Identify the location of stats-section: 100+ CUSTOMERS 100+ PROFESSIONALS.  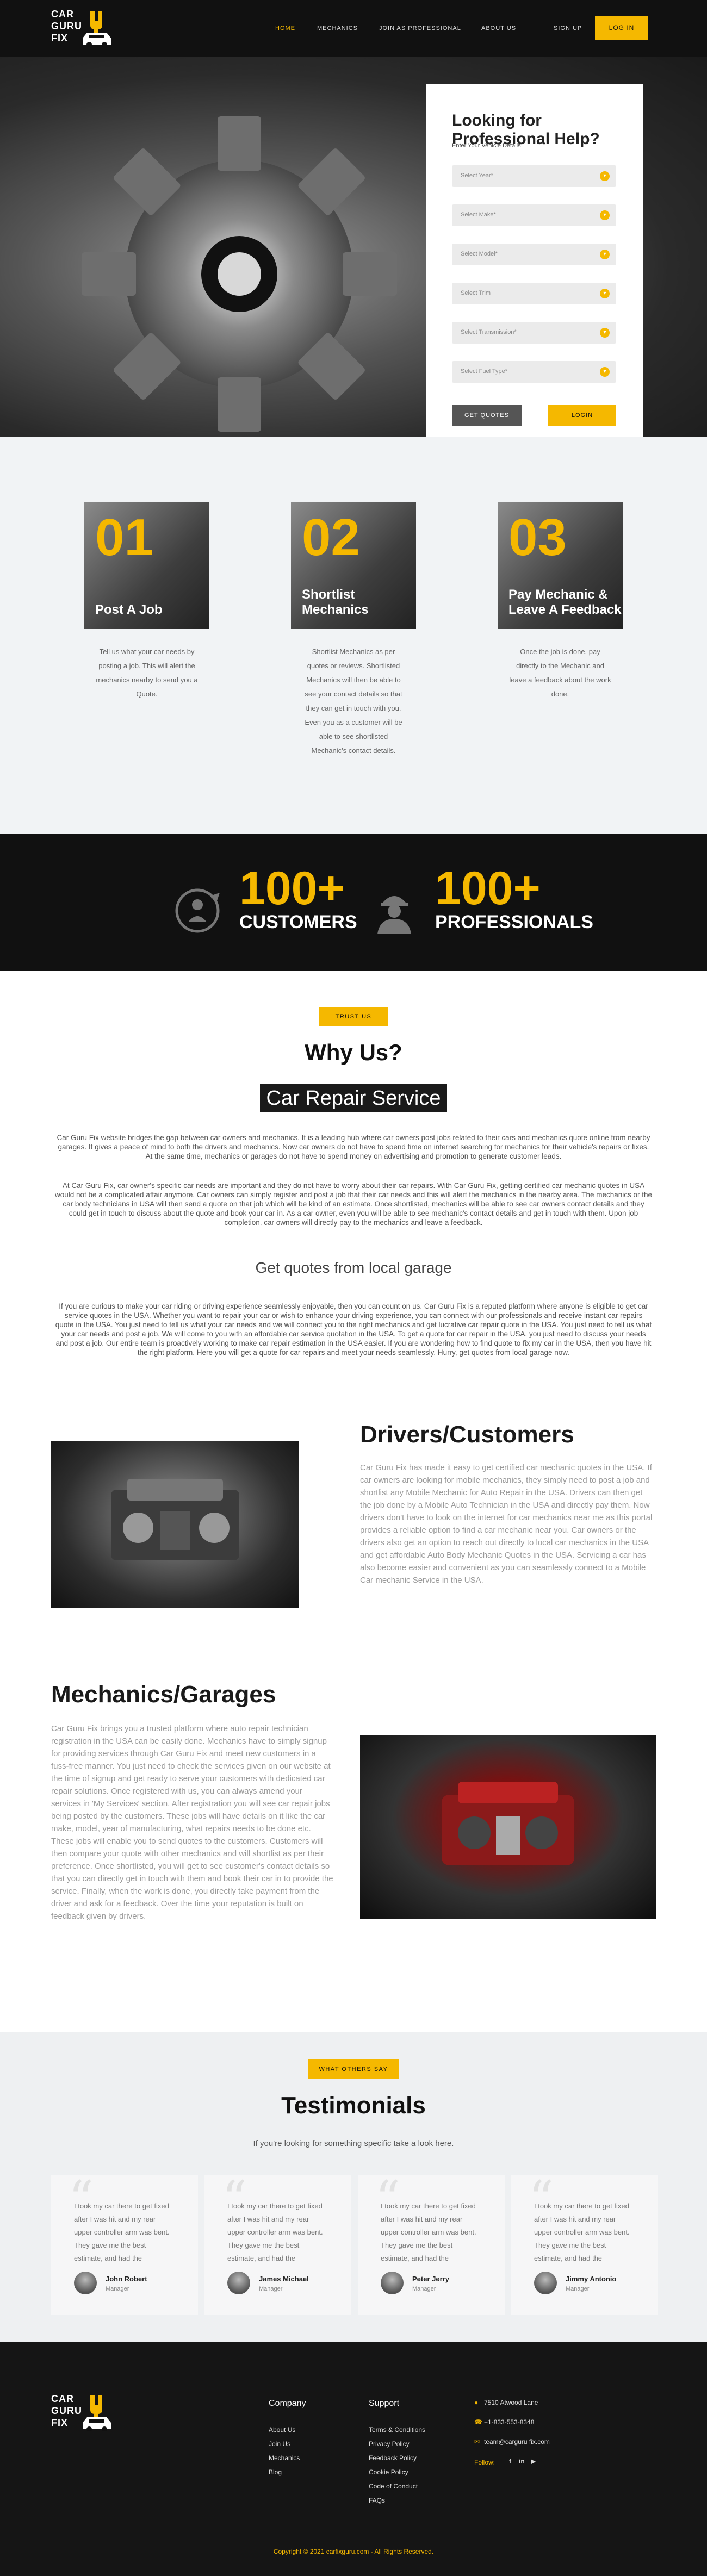
(353, 902).